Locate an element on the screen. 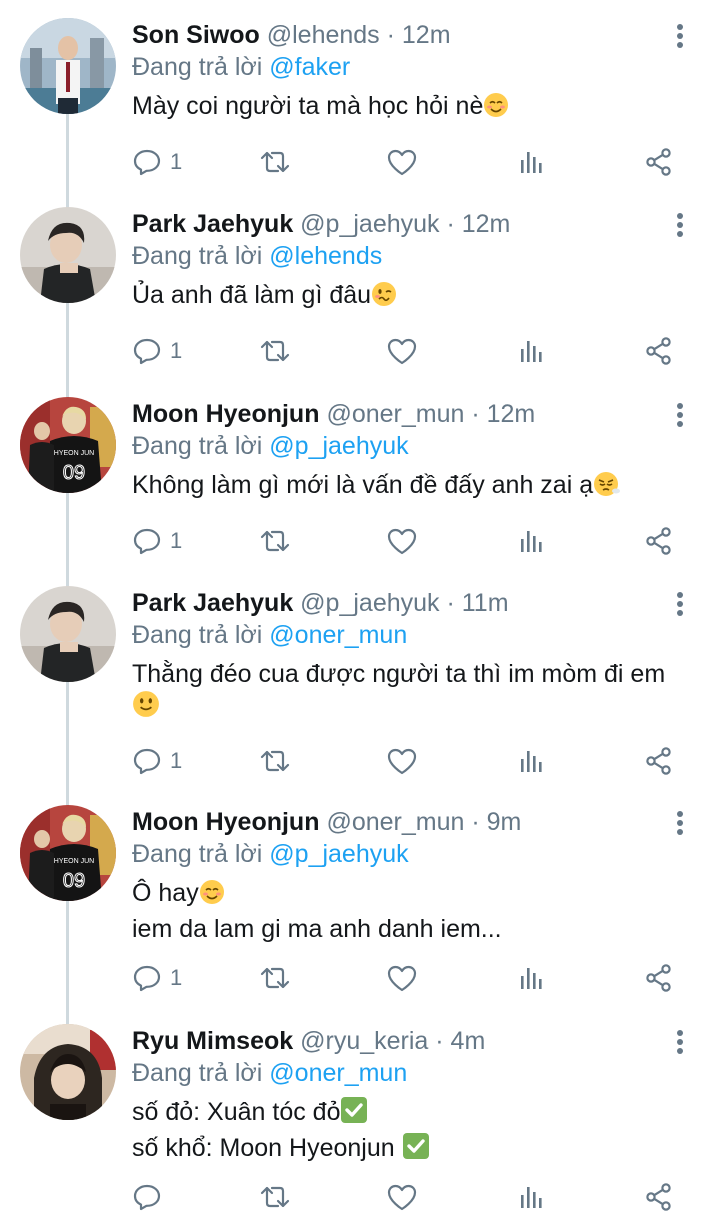 The width and height of the screenshot is (719, 1229). author-name: Ryu Mimseok is located at coordinates (212, 1041).